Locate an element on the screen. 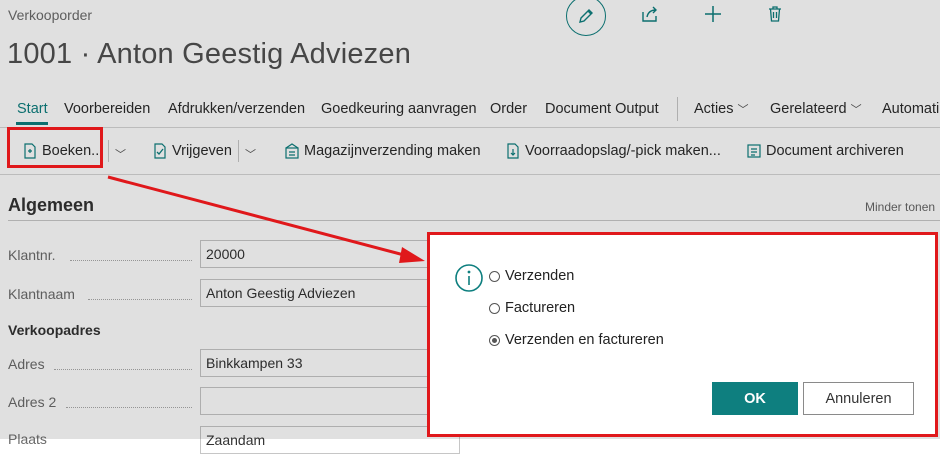  ok-button: OK is located at coordinates (755, 398).